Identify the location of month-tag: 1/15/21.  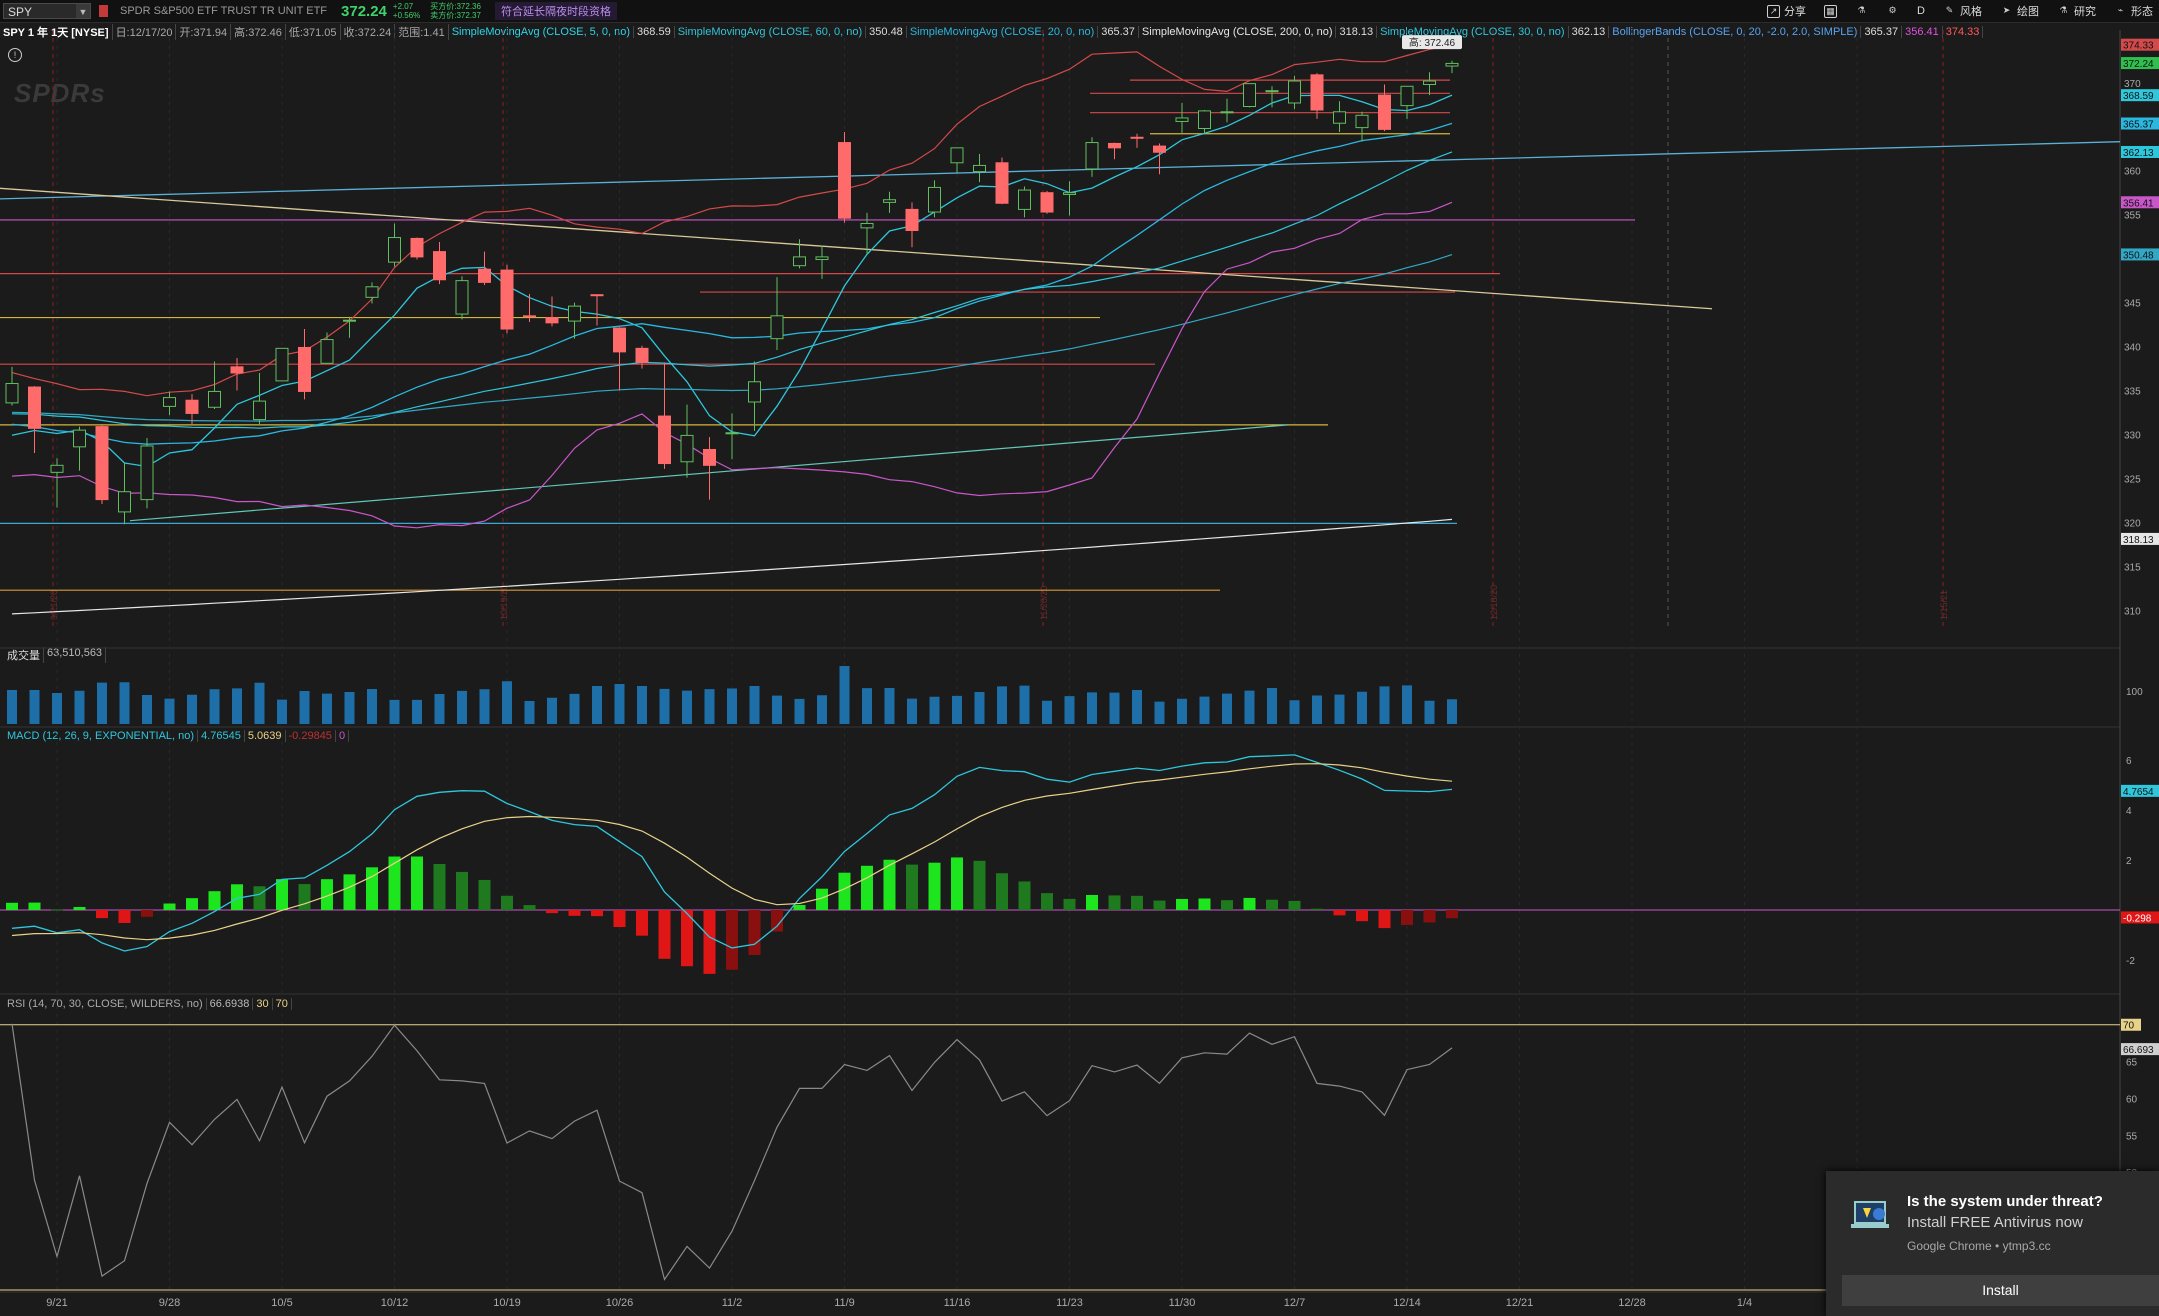
(1944, 605).